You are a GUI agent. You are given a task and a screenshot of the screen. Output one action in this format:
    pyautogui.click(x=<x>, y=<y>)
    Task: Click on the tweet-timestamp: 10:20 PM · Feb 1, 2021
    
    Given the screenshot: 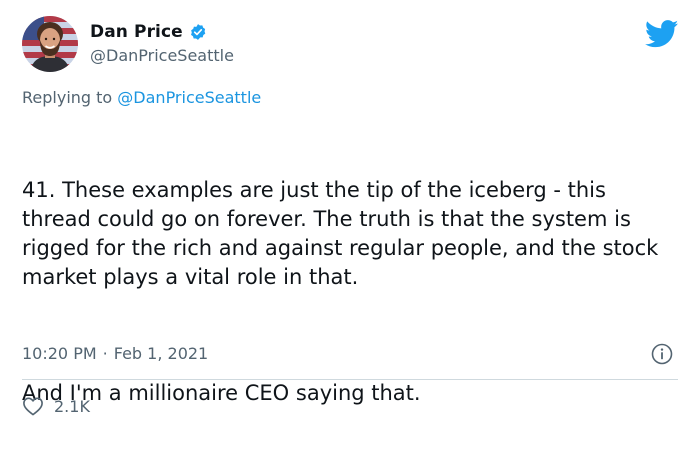 What is the action you would take?
    pyautogui.click(x=115, y=353)
    